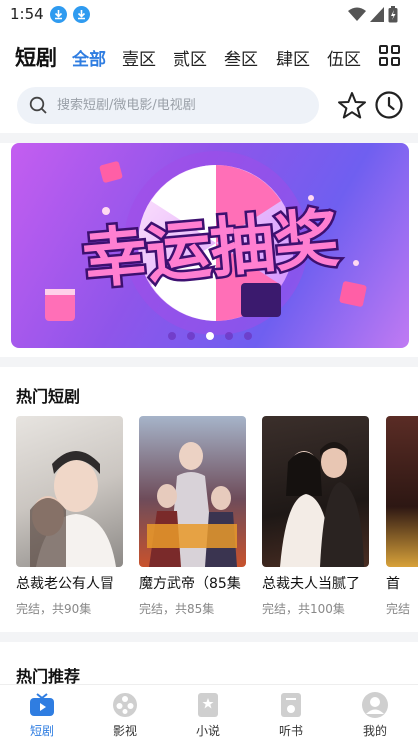  What do you see at coordinates (65, 584) in the screenshot?
I see `drama-title: 总裁老公有人冒` at bounding box center [65, 584].